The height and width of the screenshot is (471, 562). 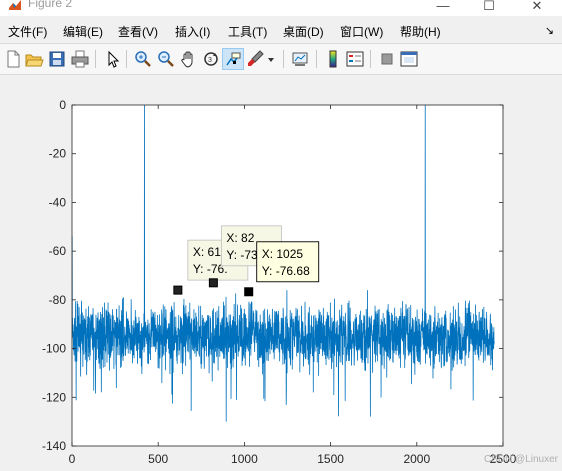 What do you see at coordinates (330, 459) in the screenshot?
I see `x-tick-label: 1500` at bounding box center [330, 459].